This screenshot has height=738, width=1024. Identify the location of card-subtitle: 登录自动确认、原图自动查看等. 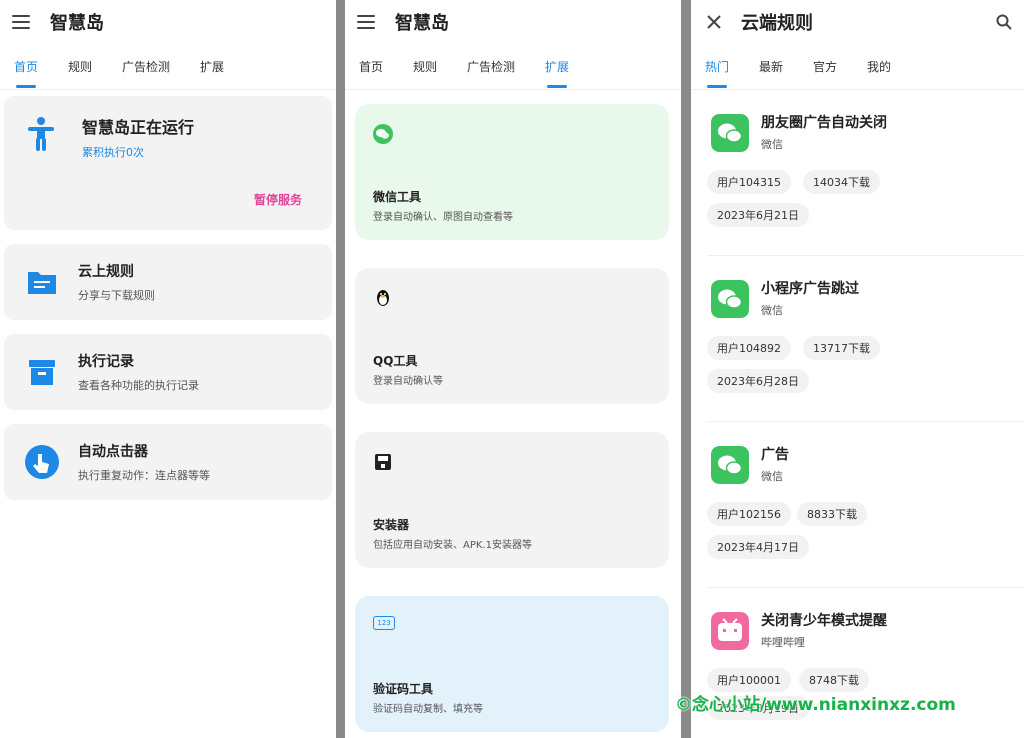
(443, 217).